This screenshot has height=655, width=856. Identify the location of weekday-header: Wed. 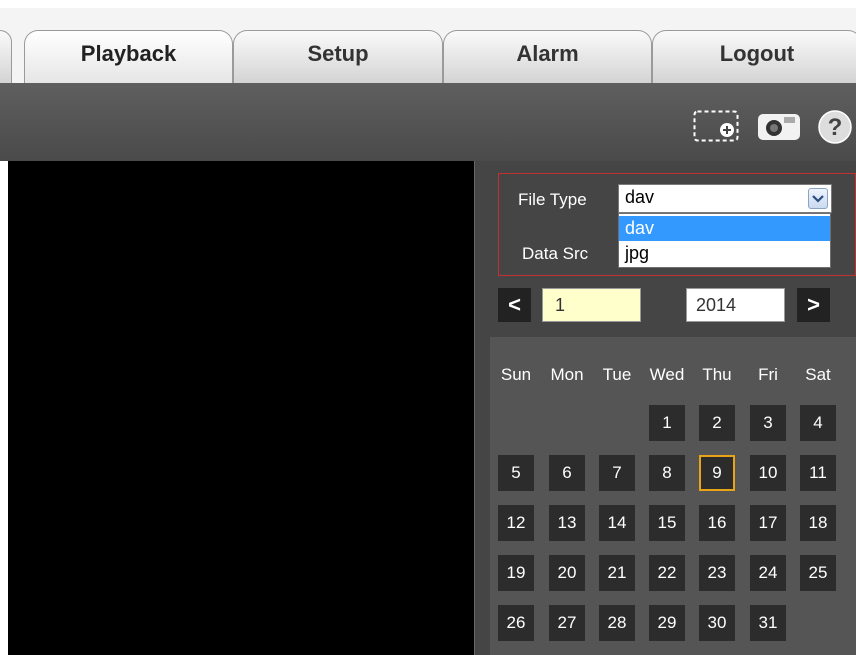
(667, 374).